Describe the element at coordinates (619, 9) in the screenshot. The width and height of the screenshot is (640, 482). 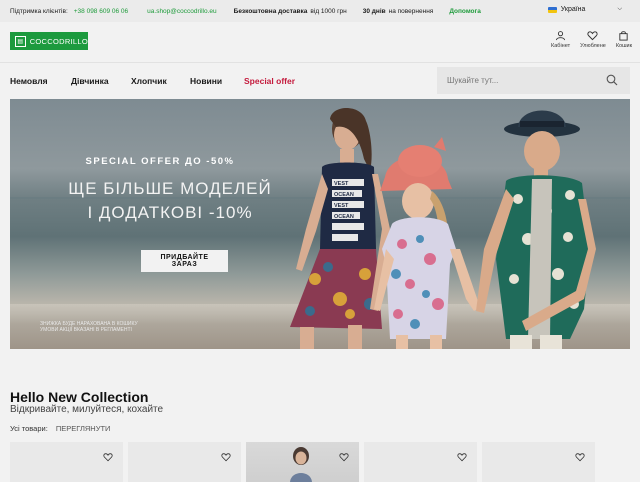
I see `chevron-down-icon: ⌵` at that location.